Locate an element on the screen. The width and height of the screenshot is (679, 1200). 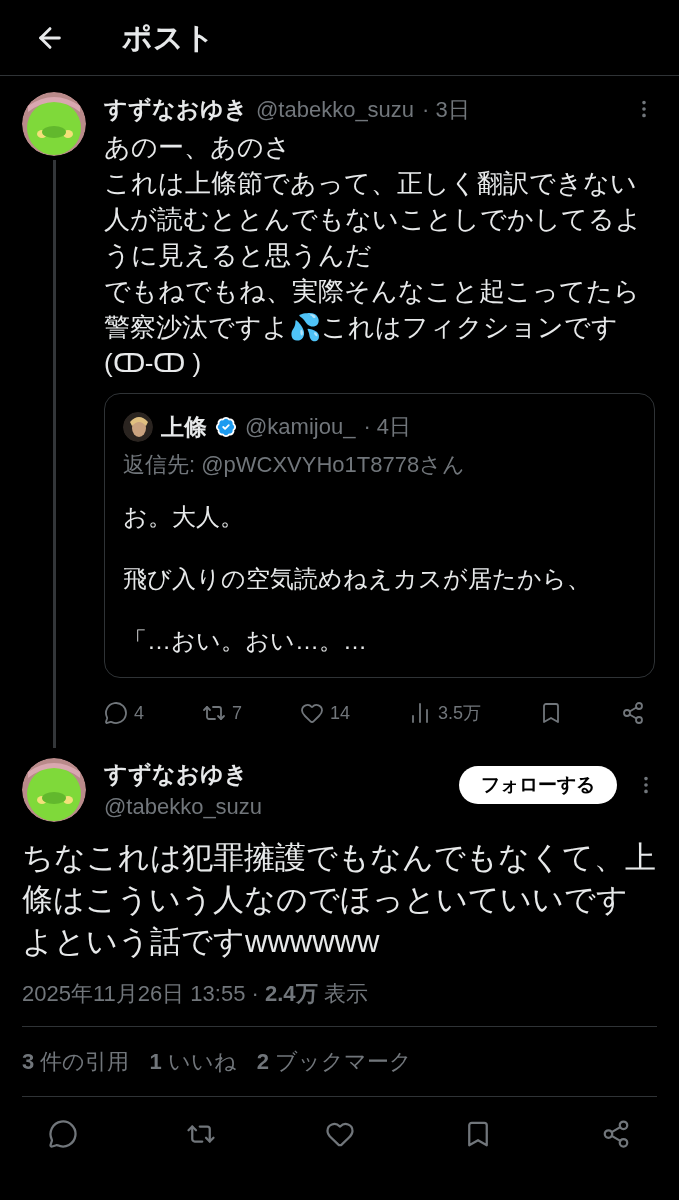
reply-button: 4 is located at coordinates (124, 713).